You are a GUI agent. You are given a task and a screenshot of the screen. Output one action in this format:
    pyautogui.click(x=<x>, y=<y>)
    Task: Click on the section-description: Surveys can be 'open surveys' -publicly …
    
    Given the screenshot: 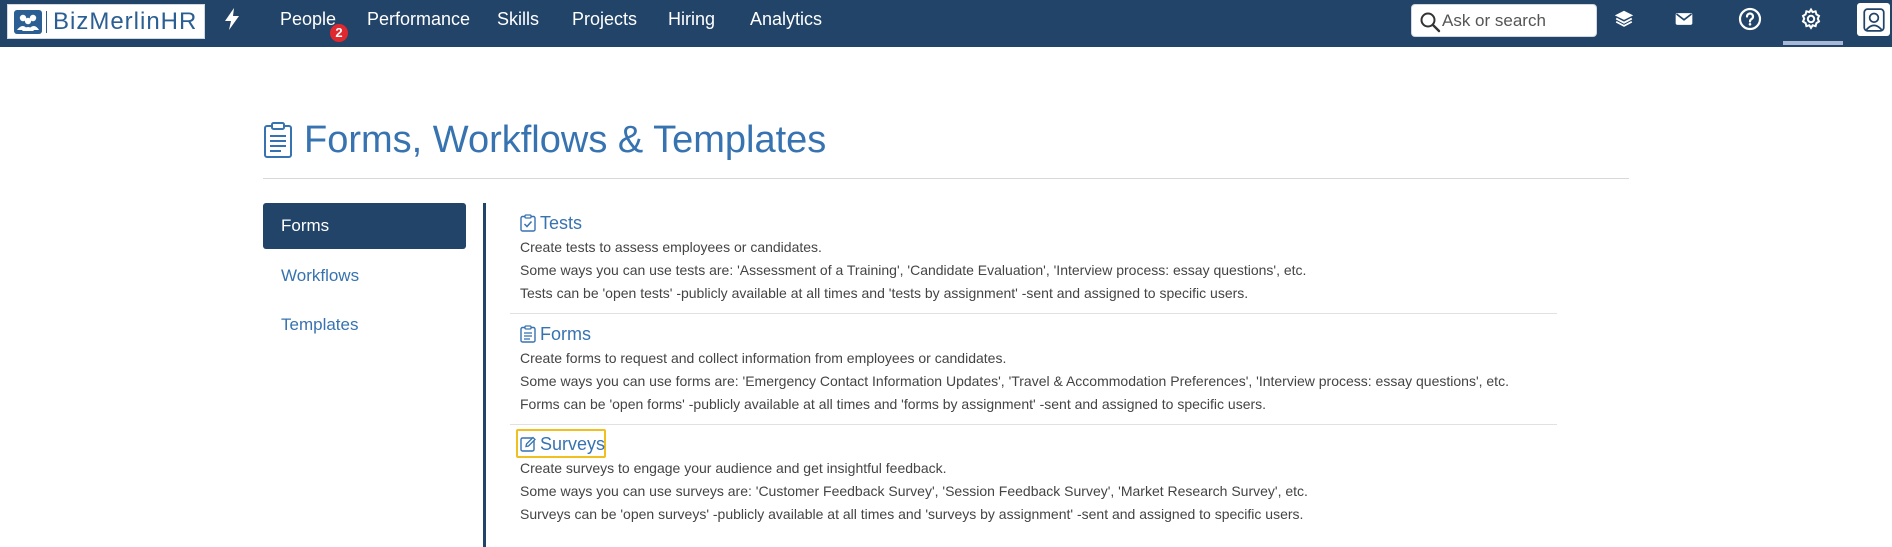 What is the action you would take?
    pyautogui.click(x=912, y=514)
    